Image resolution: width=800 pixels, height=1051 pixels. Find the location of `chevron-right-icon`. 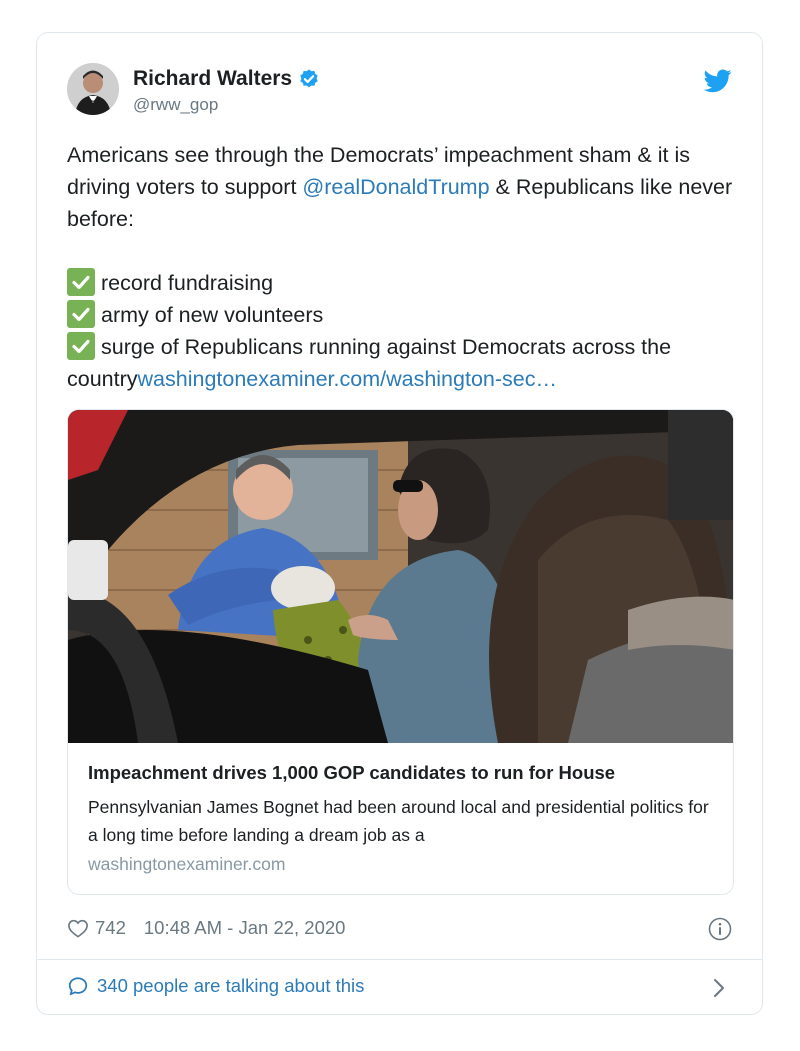

chevron-right-icon is located at coordinates (719, 988).